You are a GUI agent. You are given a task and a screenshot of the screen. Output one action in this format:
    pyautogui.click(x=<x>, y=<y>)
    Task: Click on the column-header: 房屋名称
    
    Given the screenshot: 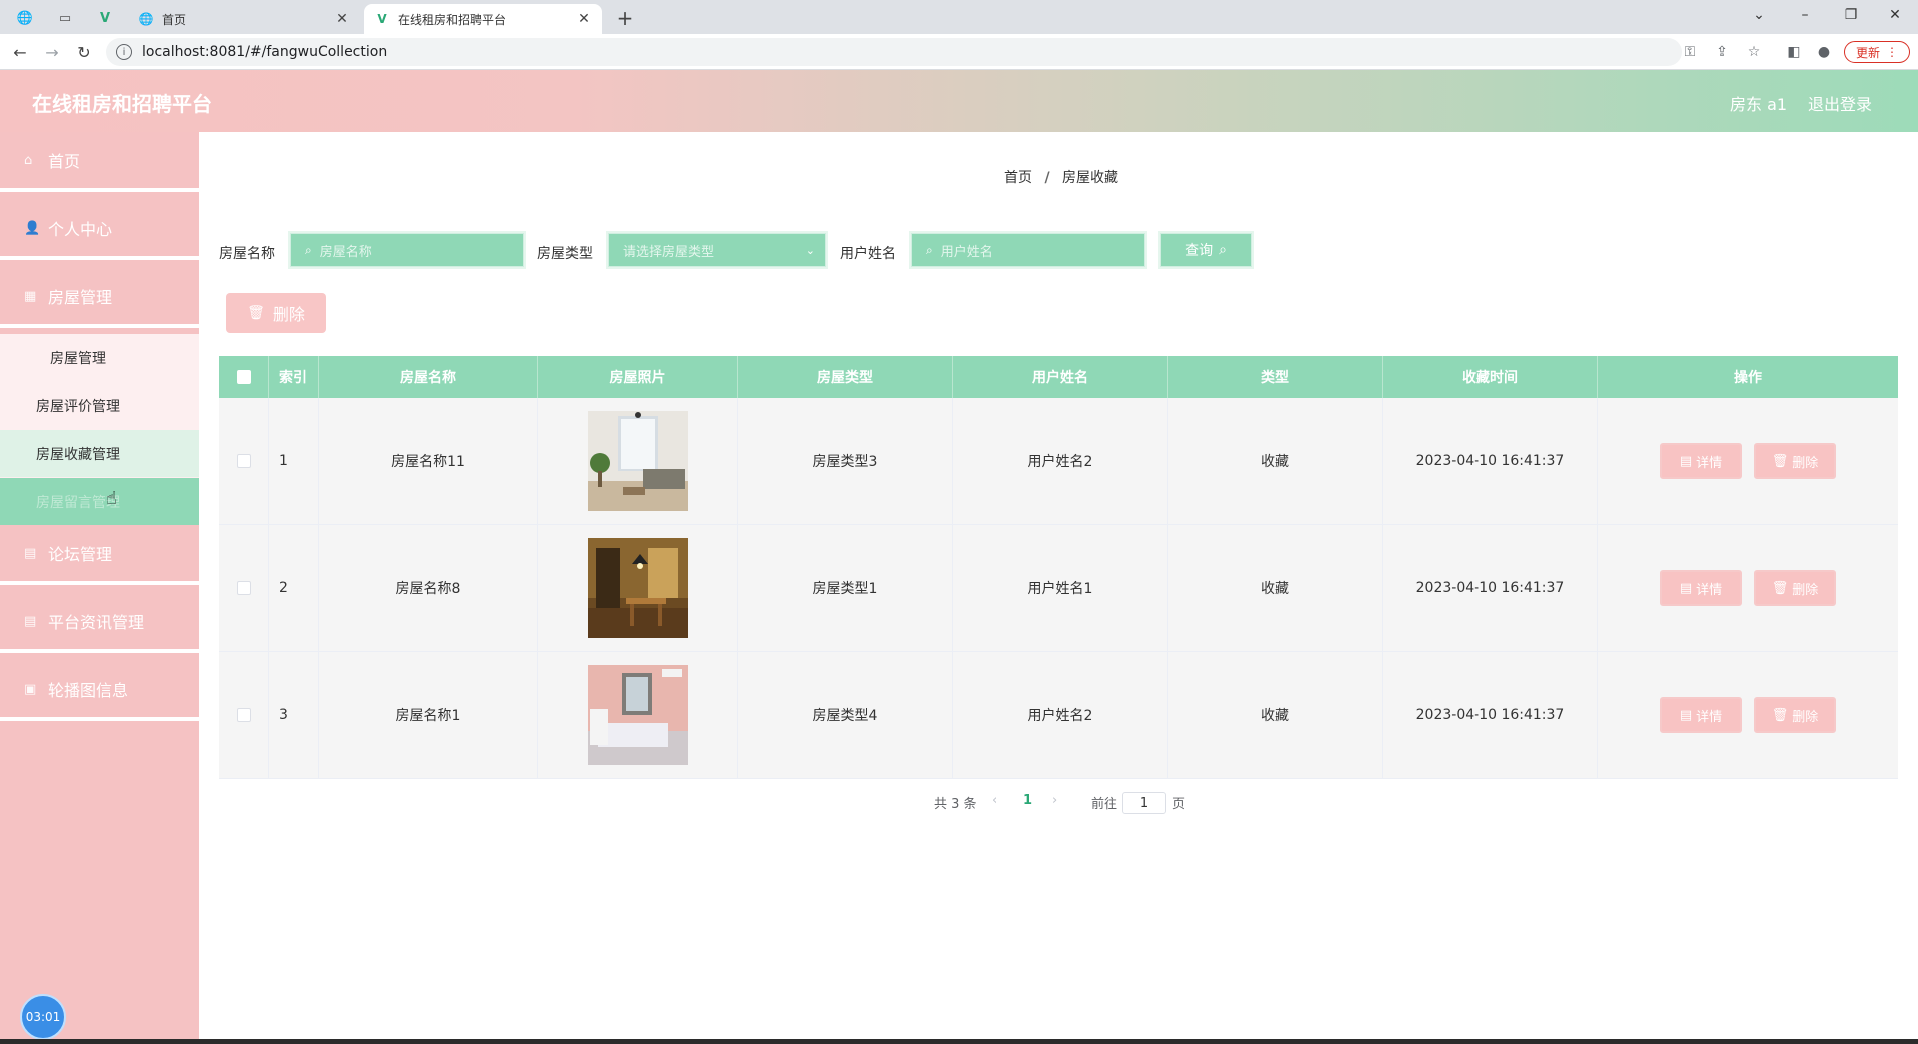 What is the action you would take?
    pyautogui.click(x=428, y=377)
    